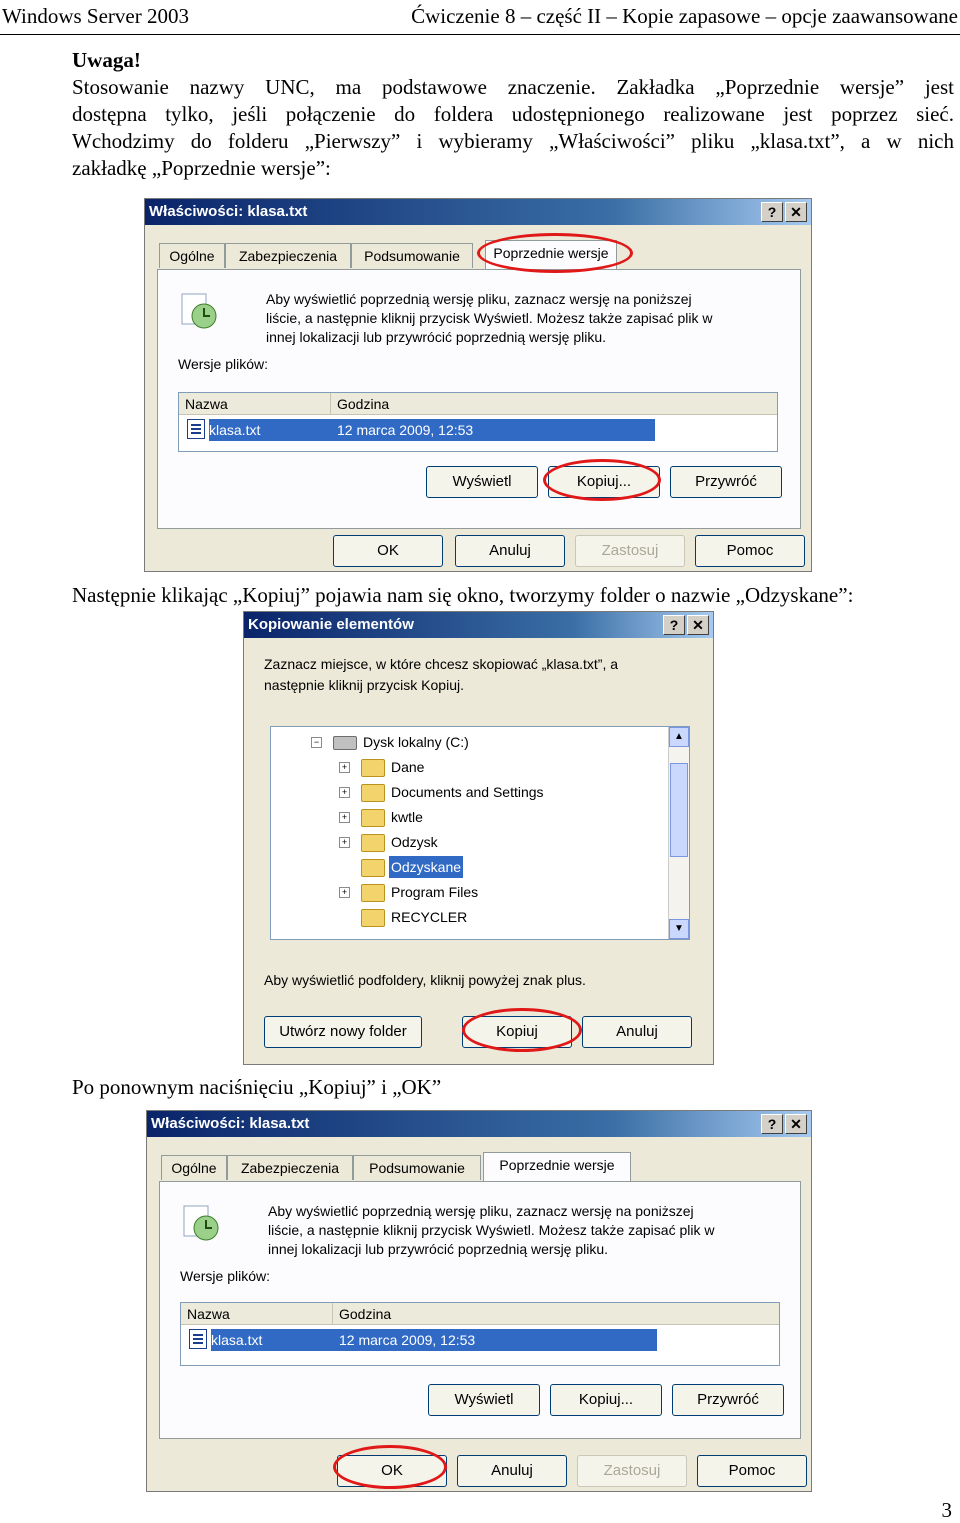  Describe the element at coordinates (343, 1032) in the screenshot. I see `new-folder-button: Utwórz nowy folder` at that location.